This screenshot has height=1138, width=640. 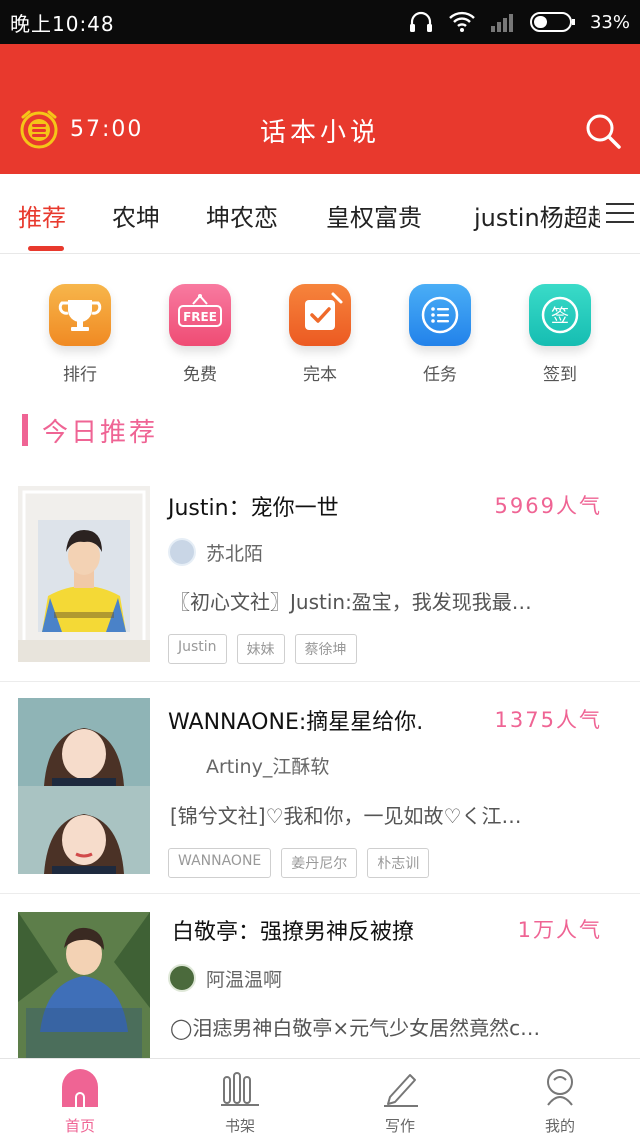 What do you see at coordinates (398, 863) in the screenshot?
I see `book-tag: 朴志训` at bounding box center [398, 863].